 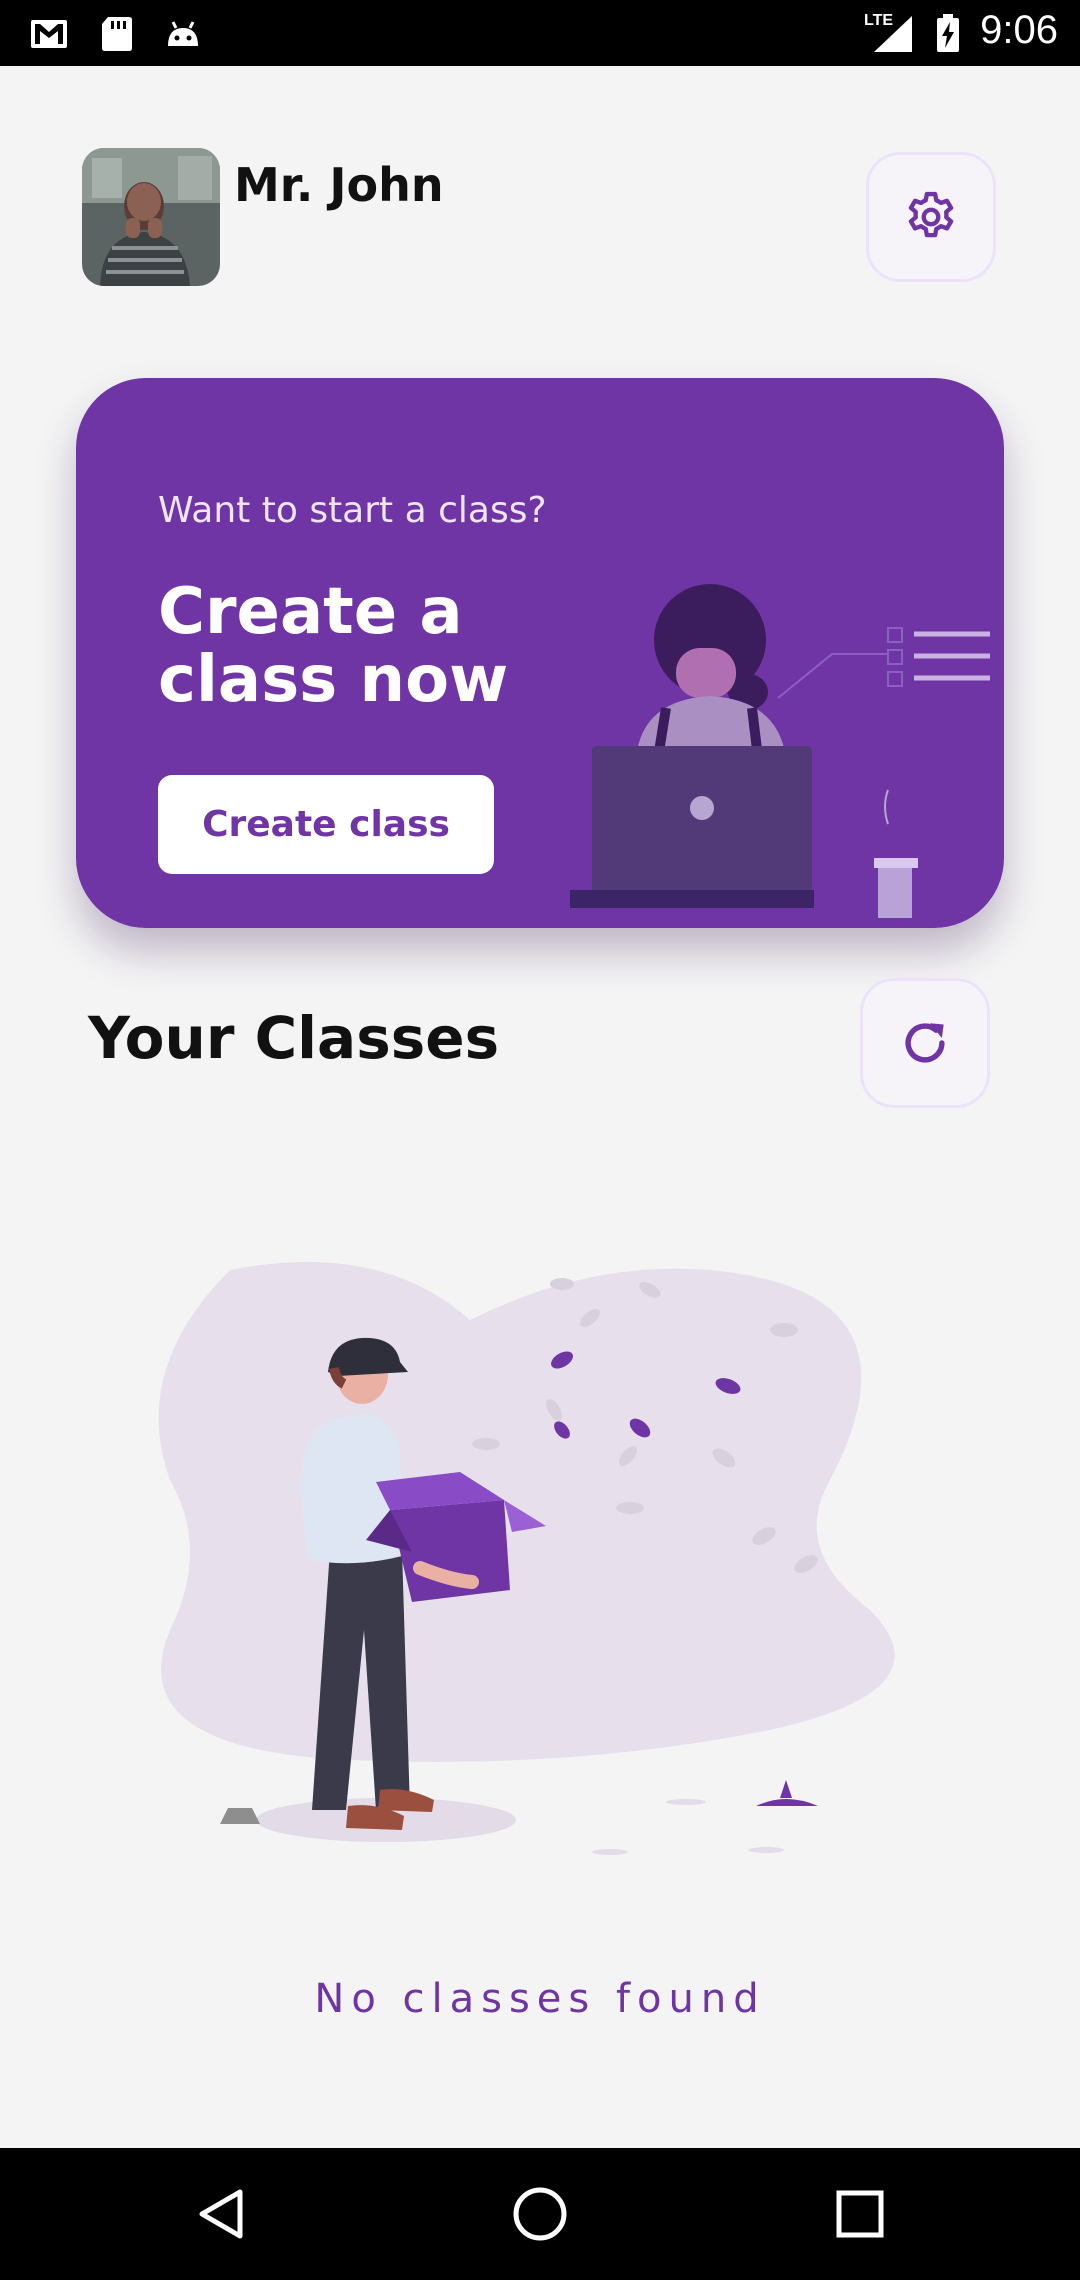 I want to click on status-time: 9:06, so click(x=1019, y=30).